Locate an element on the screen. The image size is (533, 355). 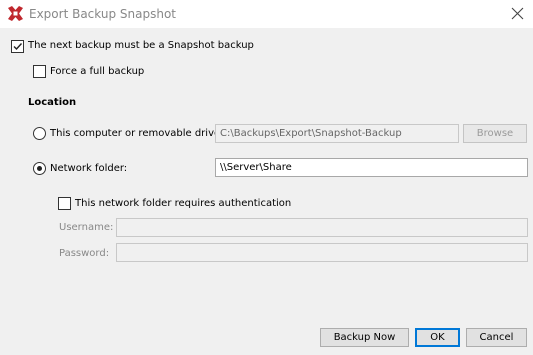
browse-button: Browse is located at coordinates (495, 133).